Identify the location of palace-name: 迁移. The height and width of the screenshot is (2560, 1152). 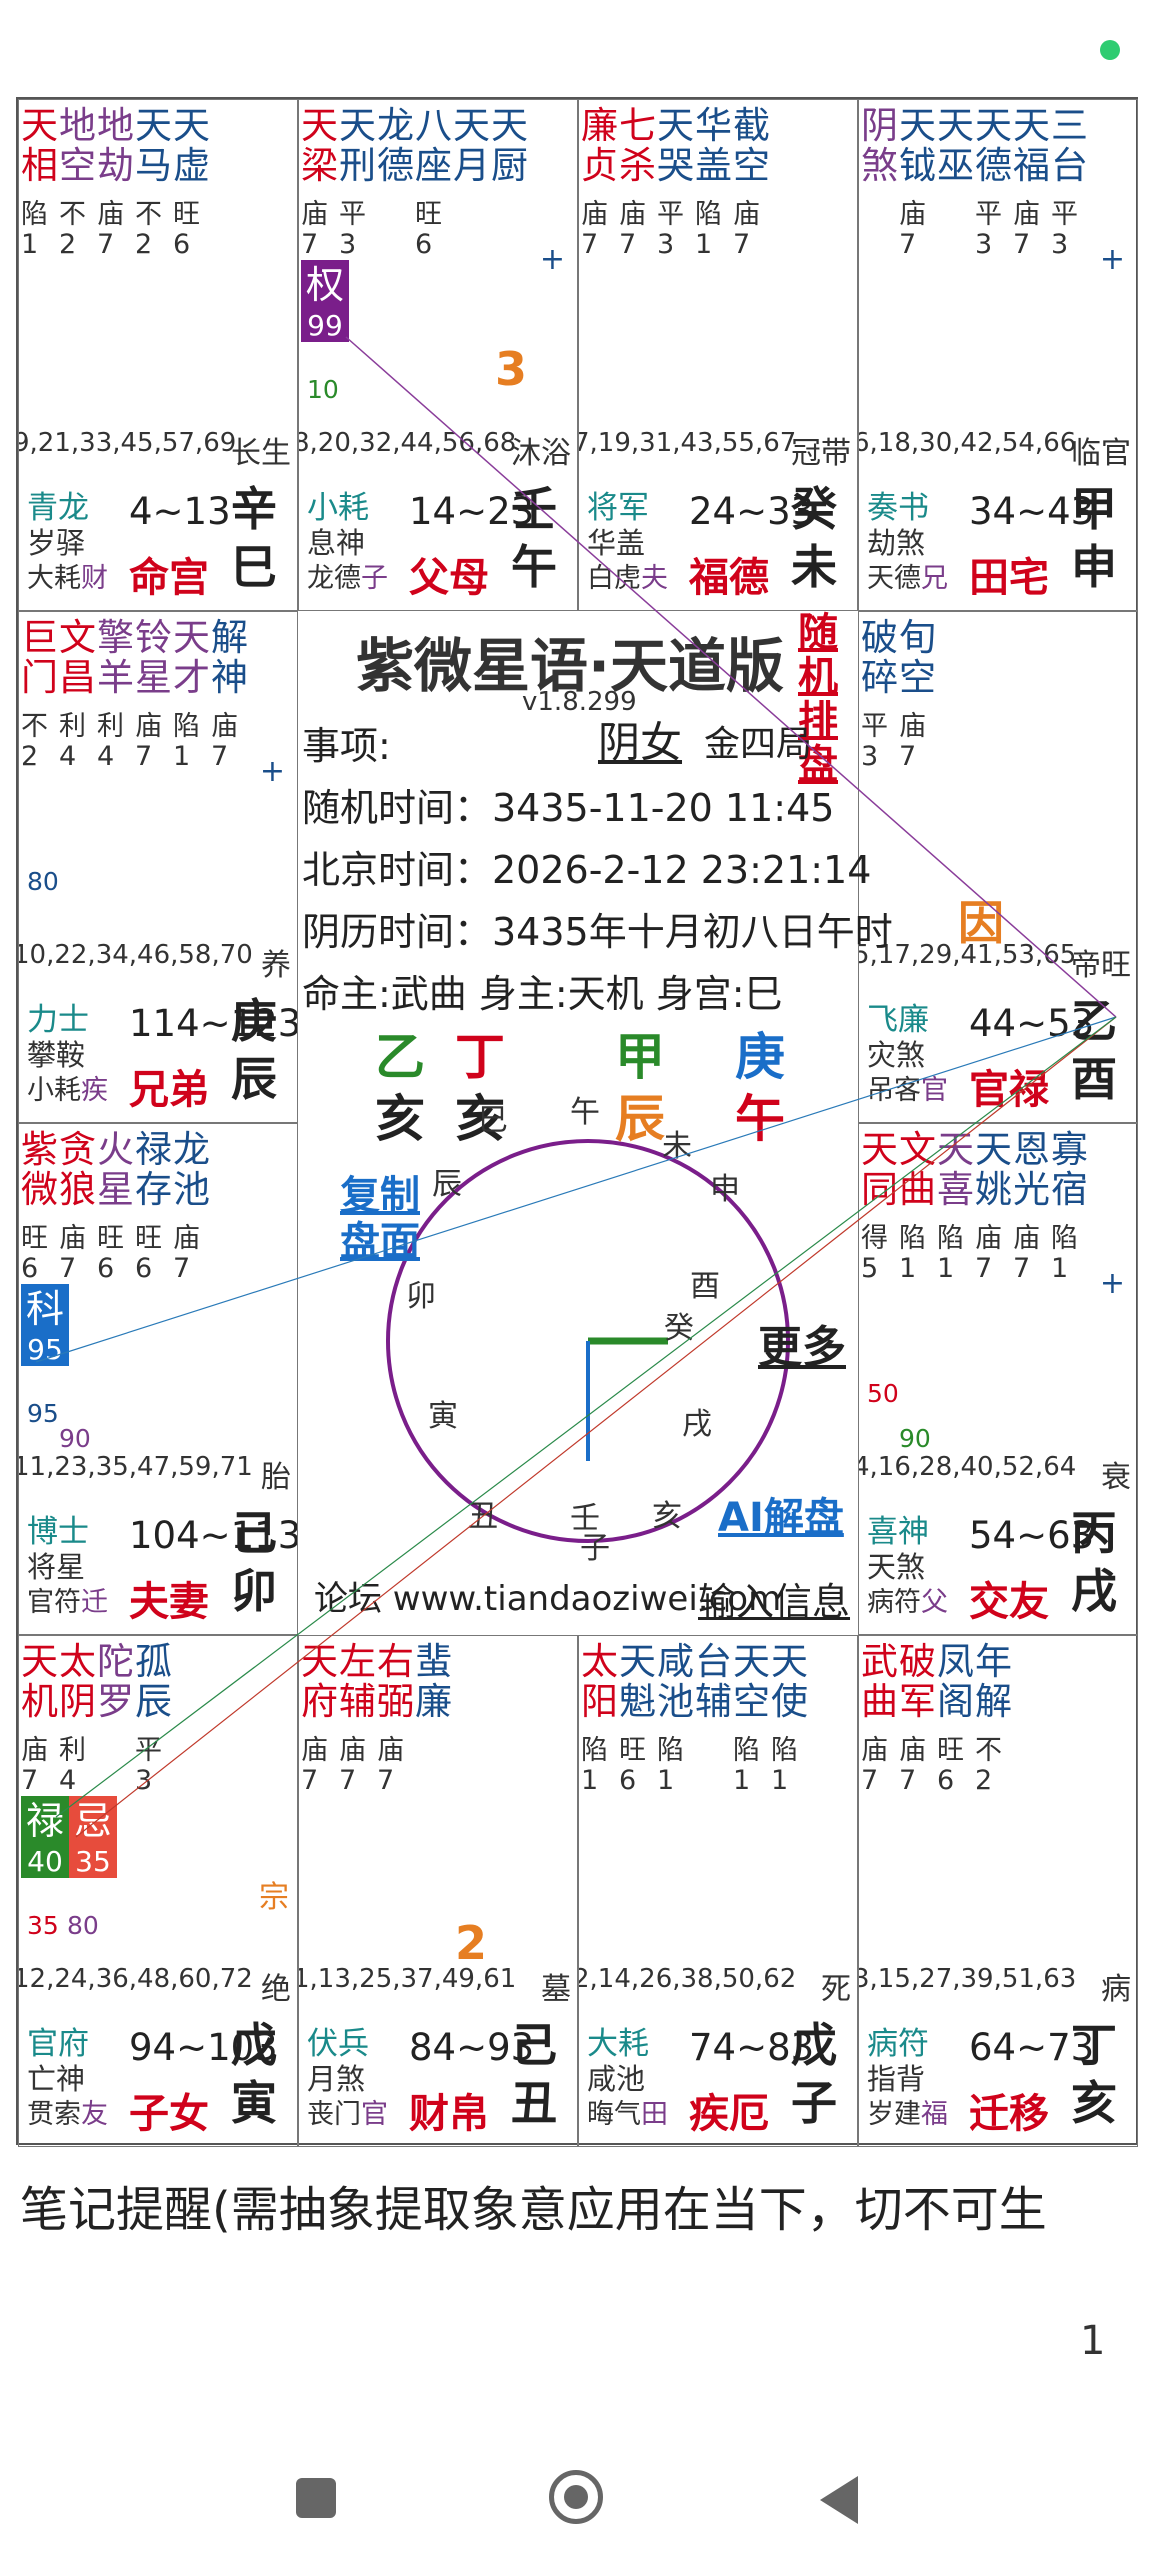
(1009, 2110).